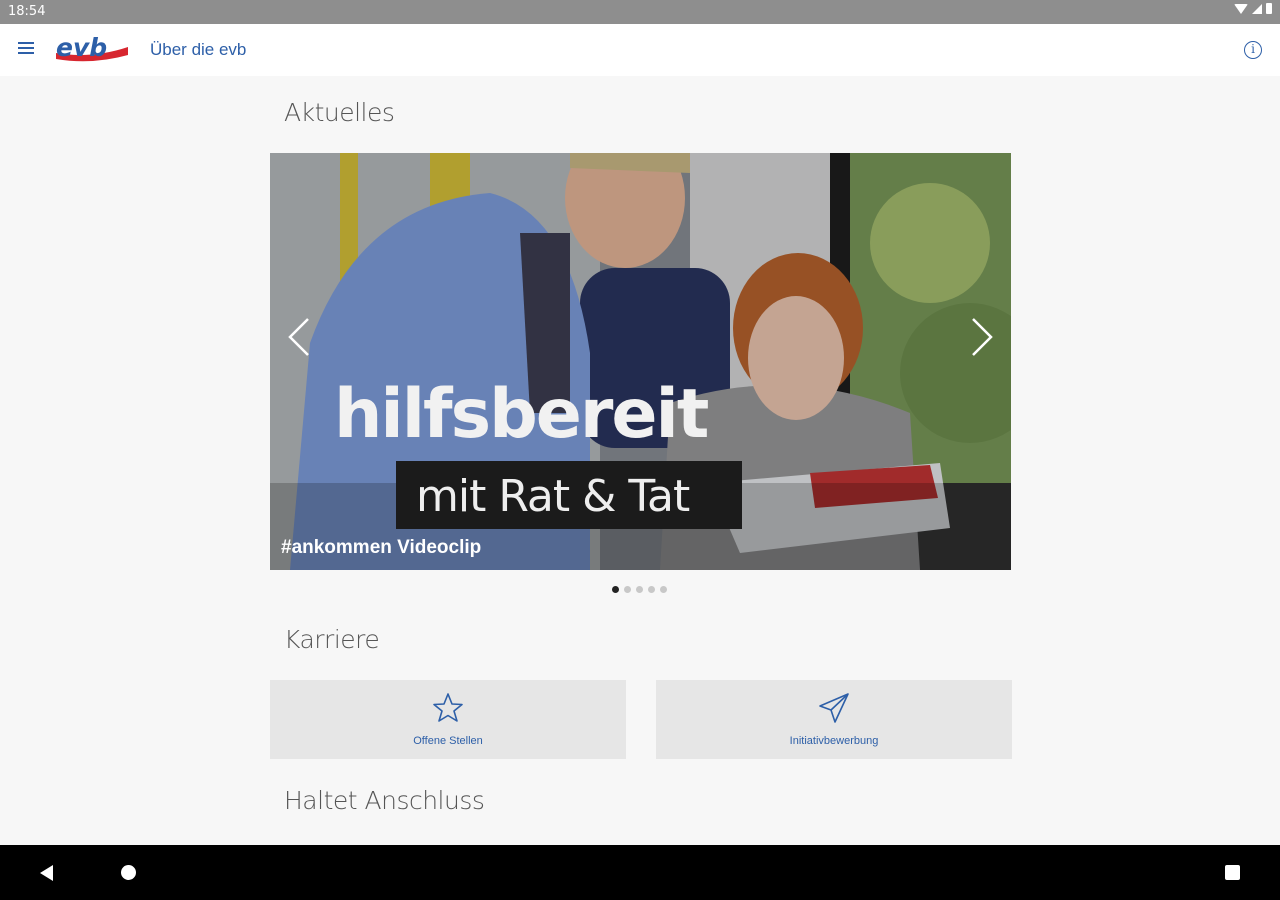 This screenshot has width=1280, height=900. I want to click on evb-logo: evb, so click(92, 47).